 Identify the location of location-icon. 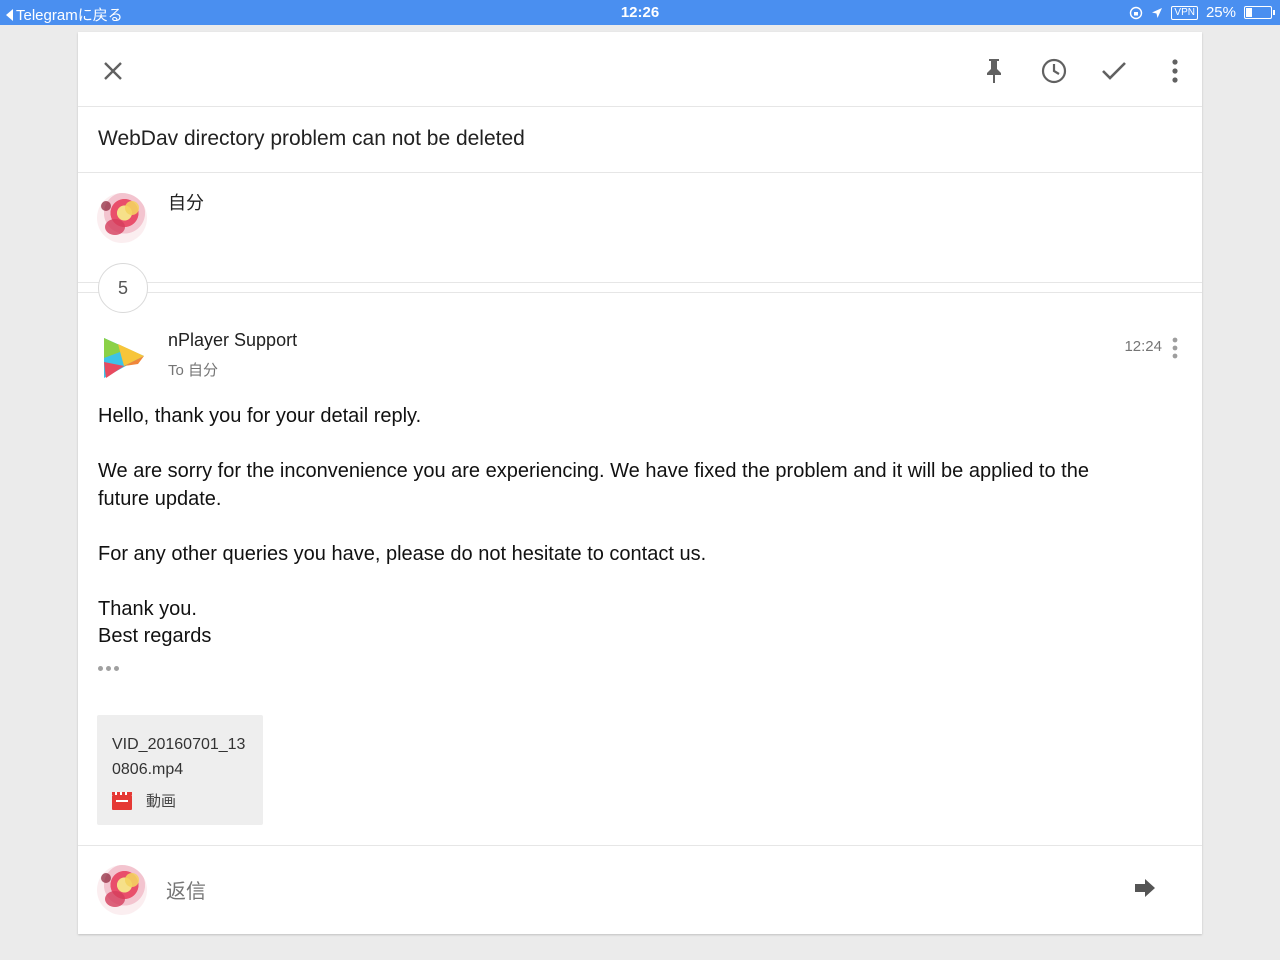
(1157, 12).